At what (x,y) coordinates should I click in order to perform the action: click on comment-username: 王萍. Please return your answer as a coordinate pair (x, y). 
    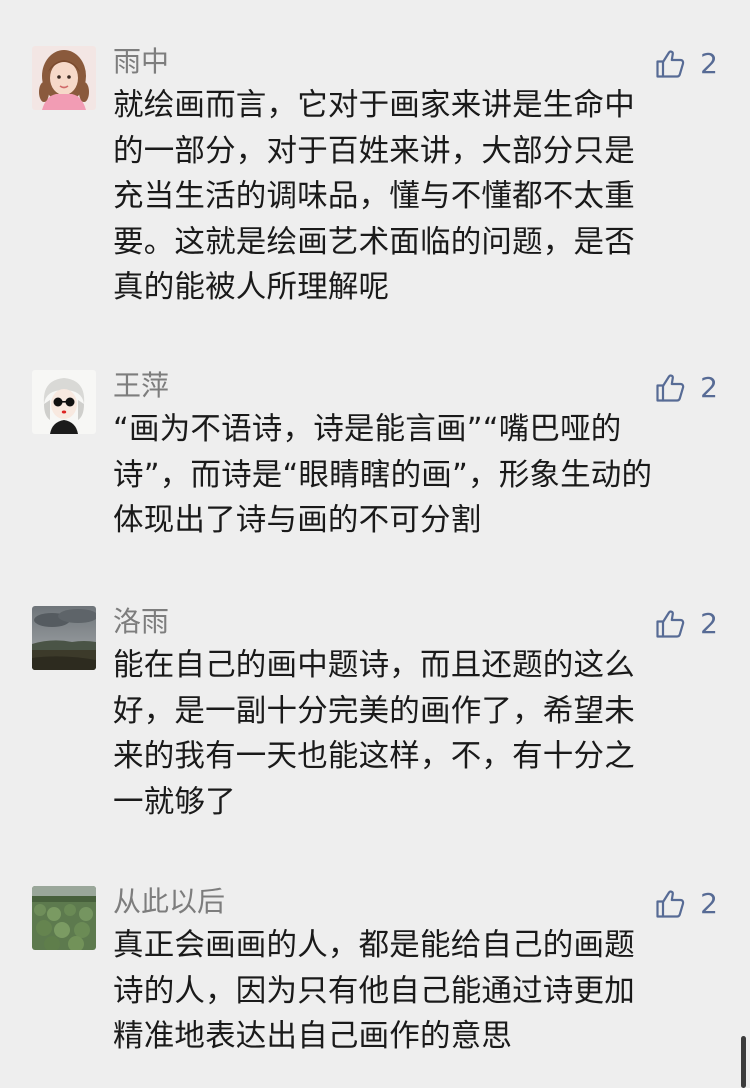
    Looking at the image, I should click on (141, 386).